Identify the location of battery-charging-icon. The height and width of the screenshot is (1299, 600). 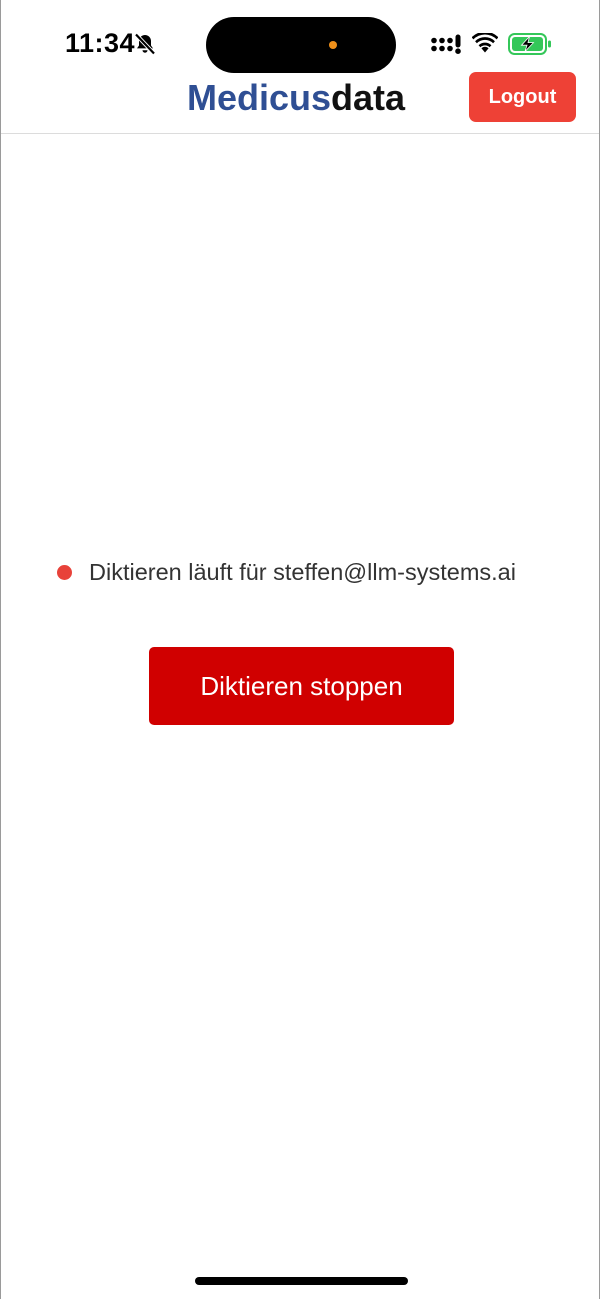
(529, 44).